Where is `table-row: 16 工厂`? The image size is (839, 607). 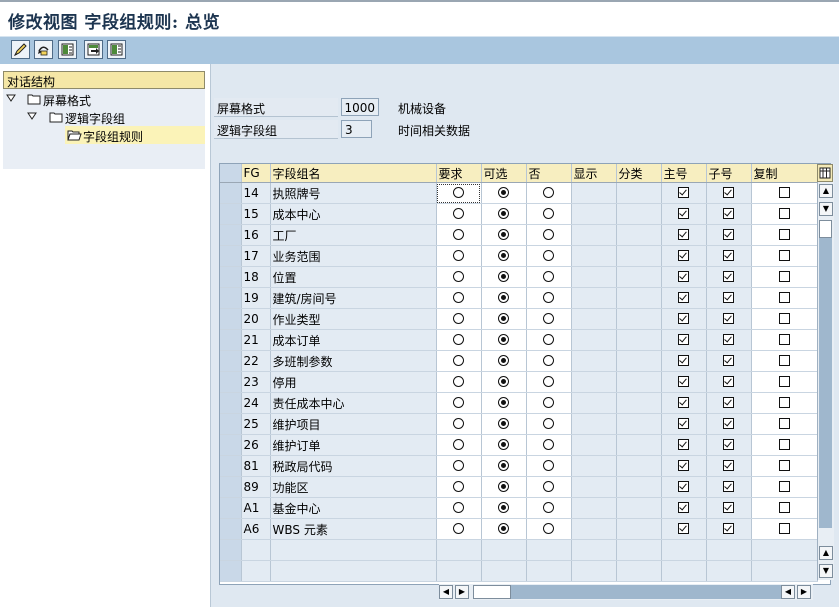
table-row: 16 工厂 is located at coordinates (519, 235).